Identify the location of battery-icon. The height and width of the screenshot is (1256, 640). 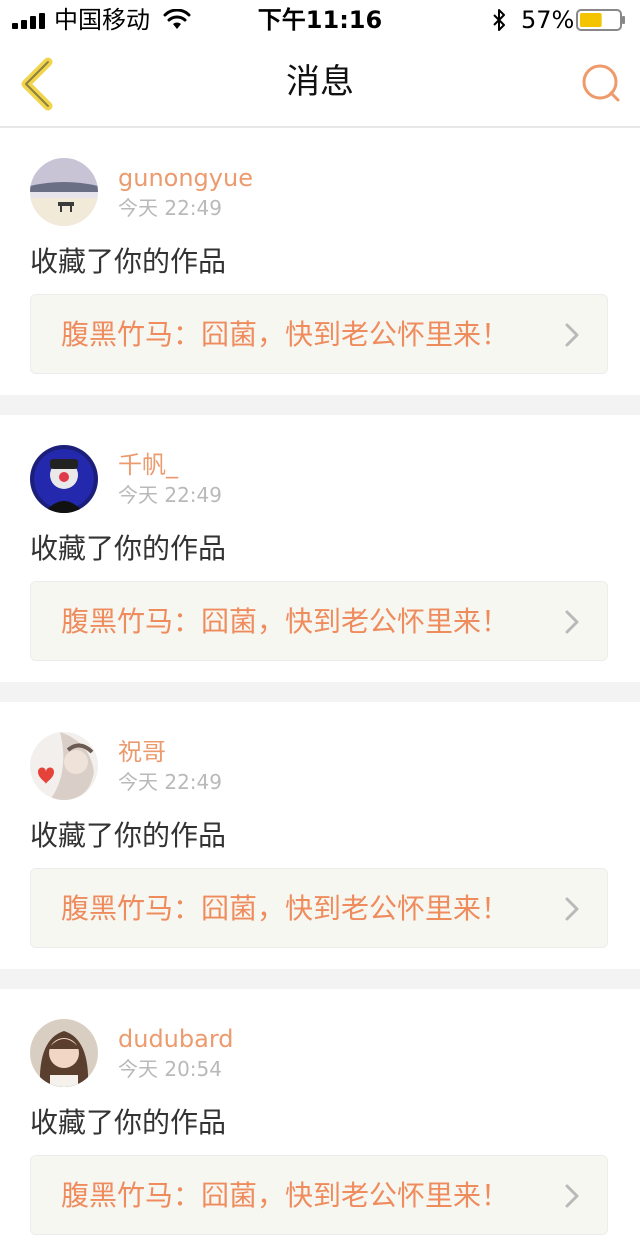
(600, 20).